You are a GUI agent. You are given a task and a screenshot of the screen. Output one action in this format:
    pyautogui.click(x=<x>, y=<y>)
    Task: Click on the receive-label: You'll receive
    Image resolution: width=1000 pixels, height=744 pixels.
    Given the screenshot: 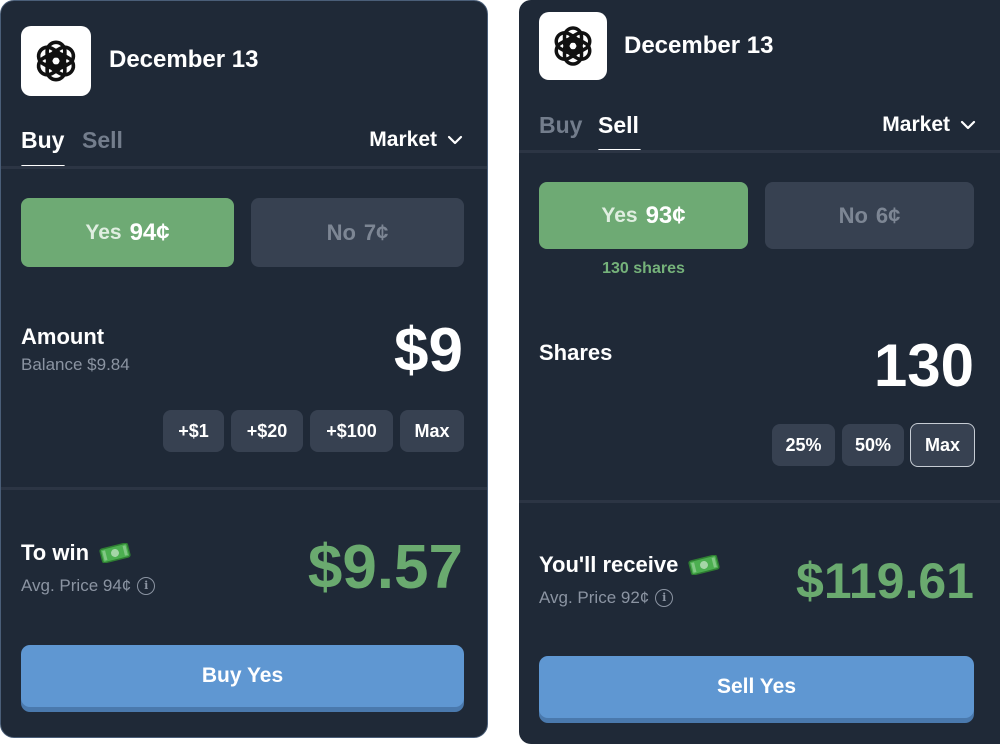 What is the action you would take?
    pyautogui.click(x=609, y=564)
    